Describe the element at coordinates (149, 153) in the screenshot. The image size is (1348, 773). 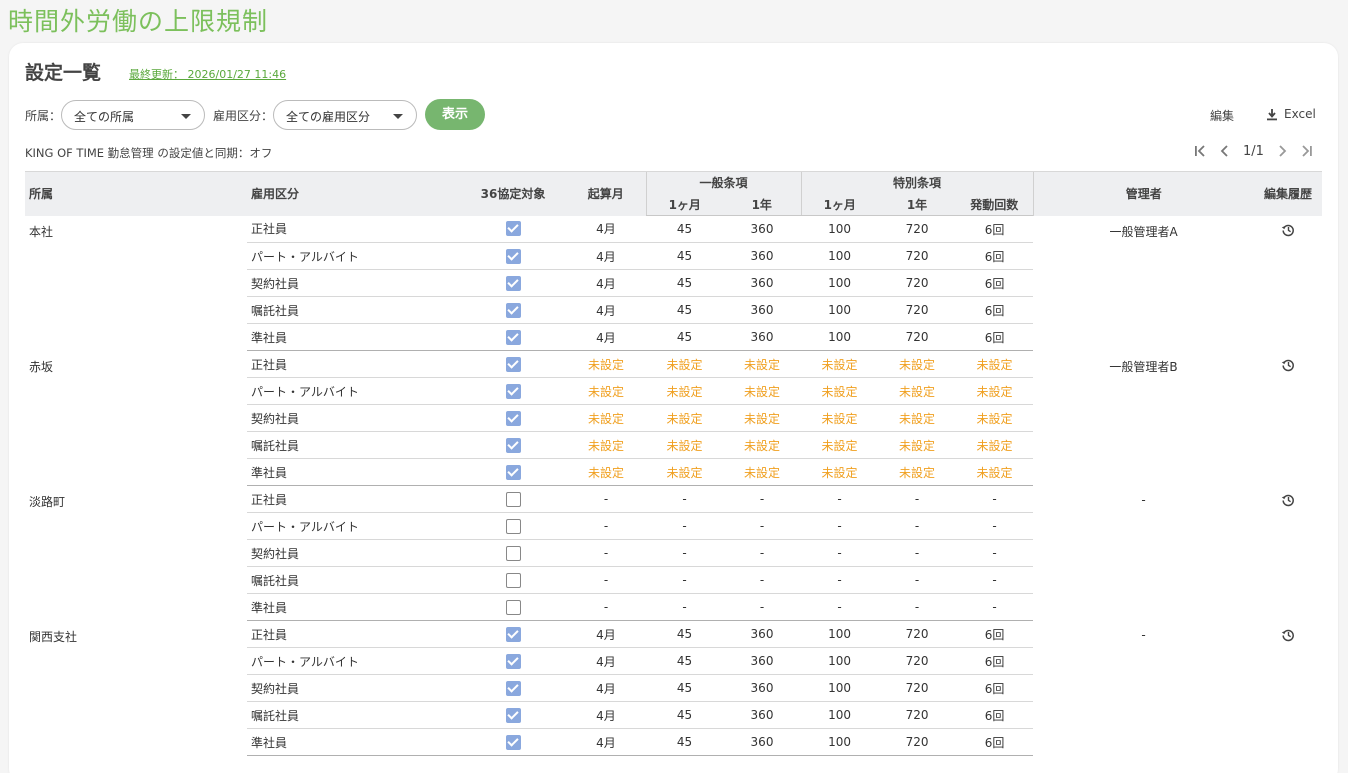
I see `sync-status-text: KING OF TIME 勤怠管理 の設定値と同期：オフ` at that location.